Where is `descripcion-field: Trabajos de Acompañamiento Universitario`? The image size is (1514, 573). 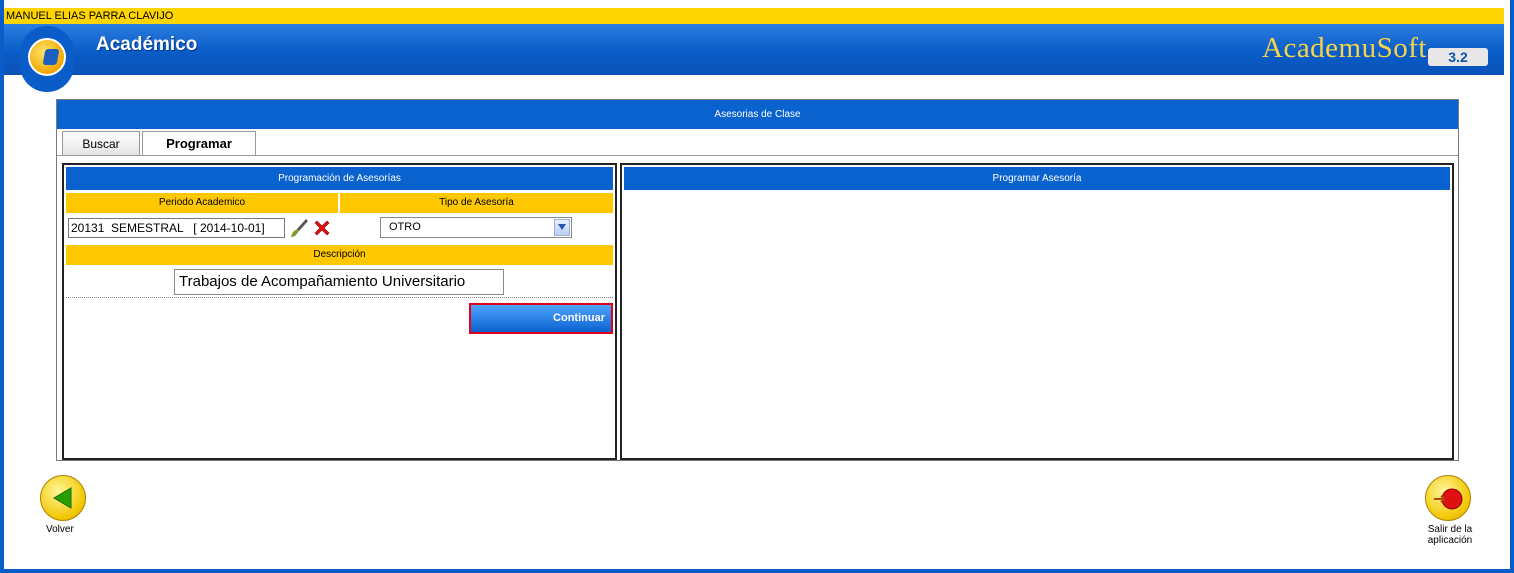
descripcion-field: Trabajos de Acompañamiento Universitario is located at coordinates (339, 282).